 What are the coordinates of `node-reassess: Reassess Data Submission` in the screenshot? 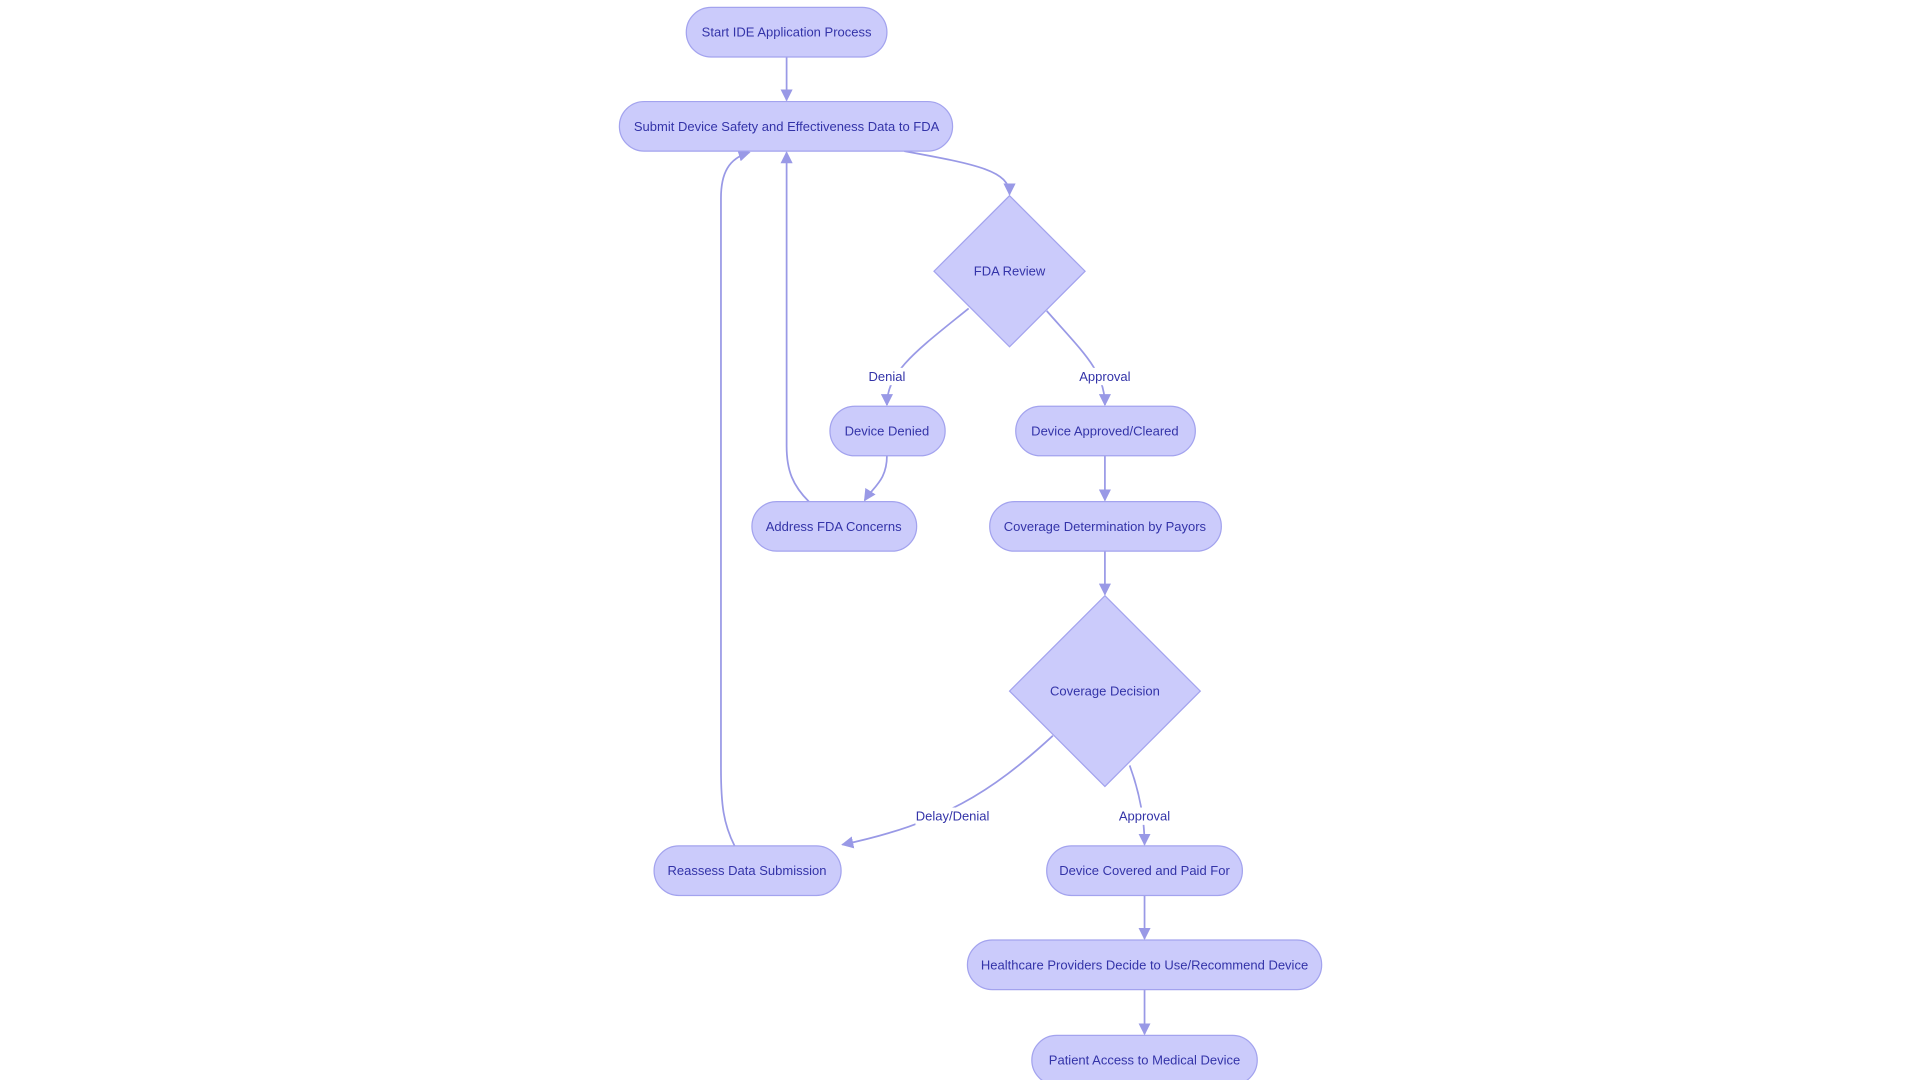 It's located at (747, 871).